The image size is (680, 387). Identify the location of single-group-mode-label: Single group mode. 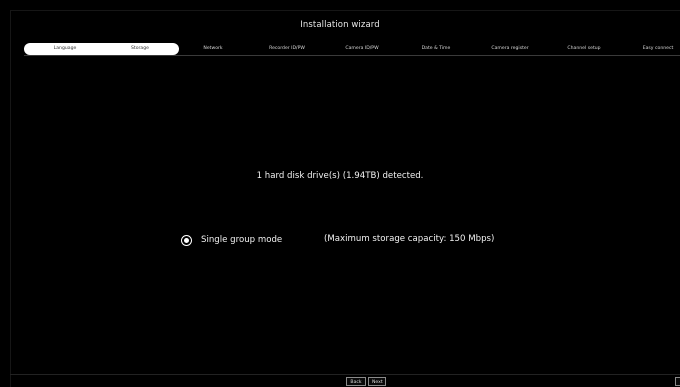
(242, 240).